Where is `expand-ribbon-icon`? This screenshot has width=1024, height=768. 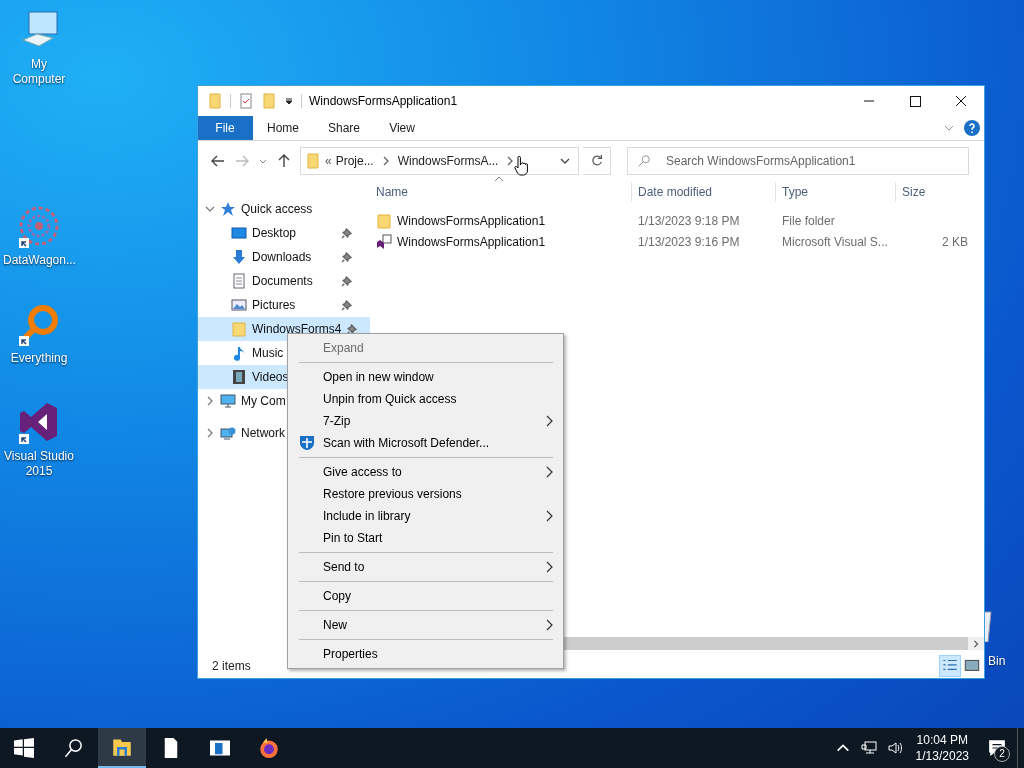
expand-ribbon-icon is located at coordinates (949, 128).